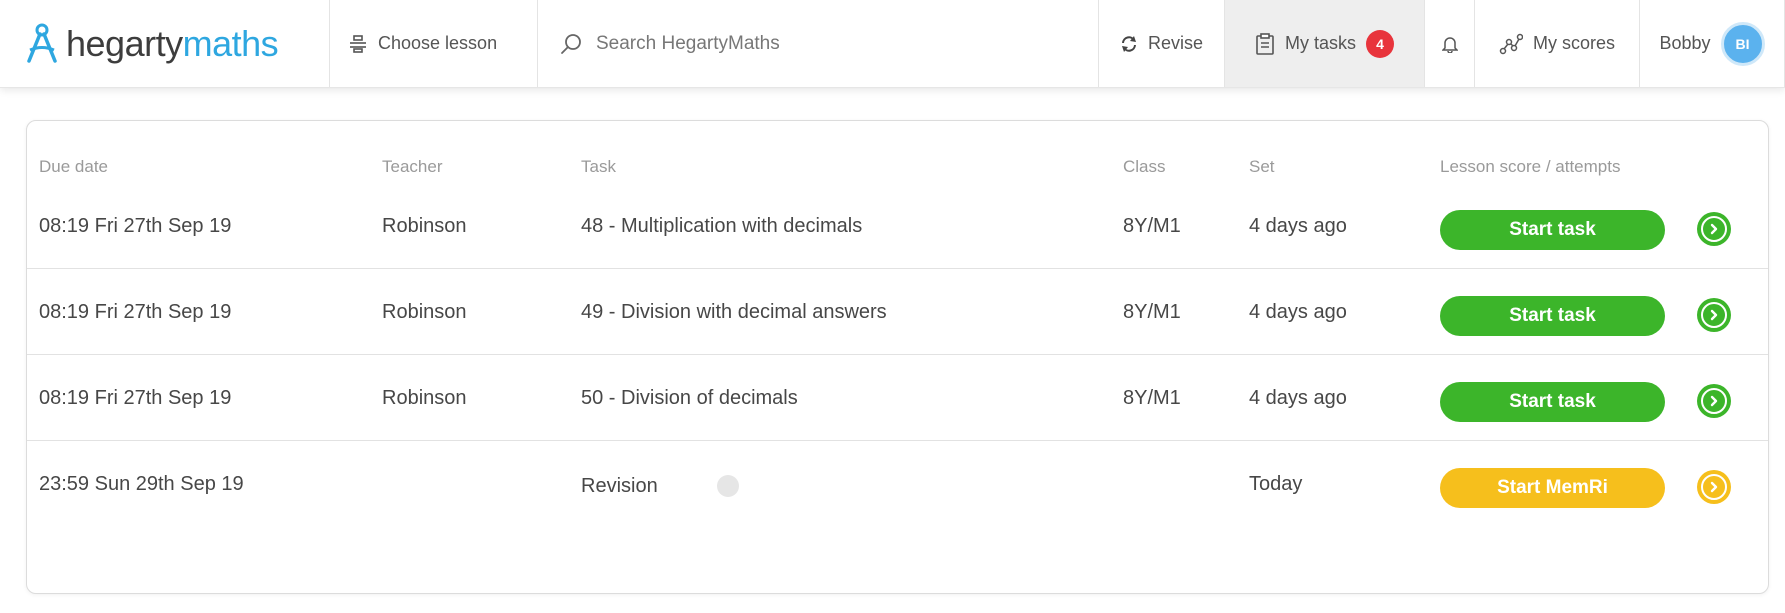  I want to click on header-task: Task, so click(598, 166).